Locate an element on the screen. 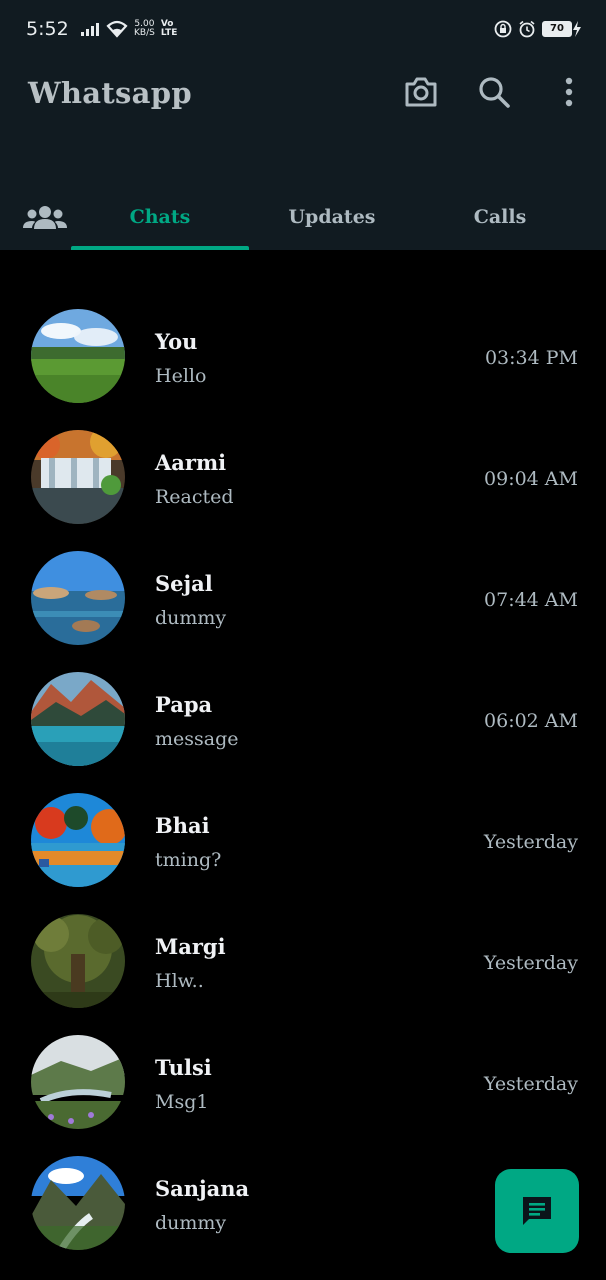 This screenshot has width=606, height=1280. community-icon is located at coordinates (45, 217).